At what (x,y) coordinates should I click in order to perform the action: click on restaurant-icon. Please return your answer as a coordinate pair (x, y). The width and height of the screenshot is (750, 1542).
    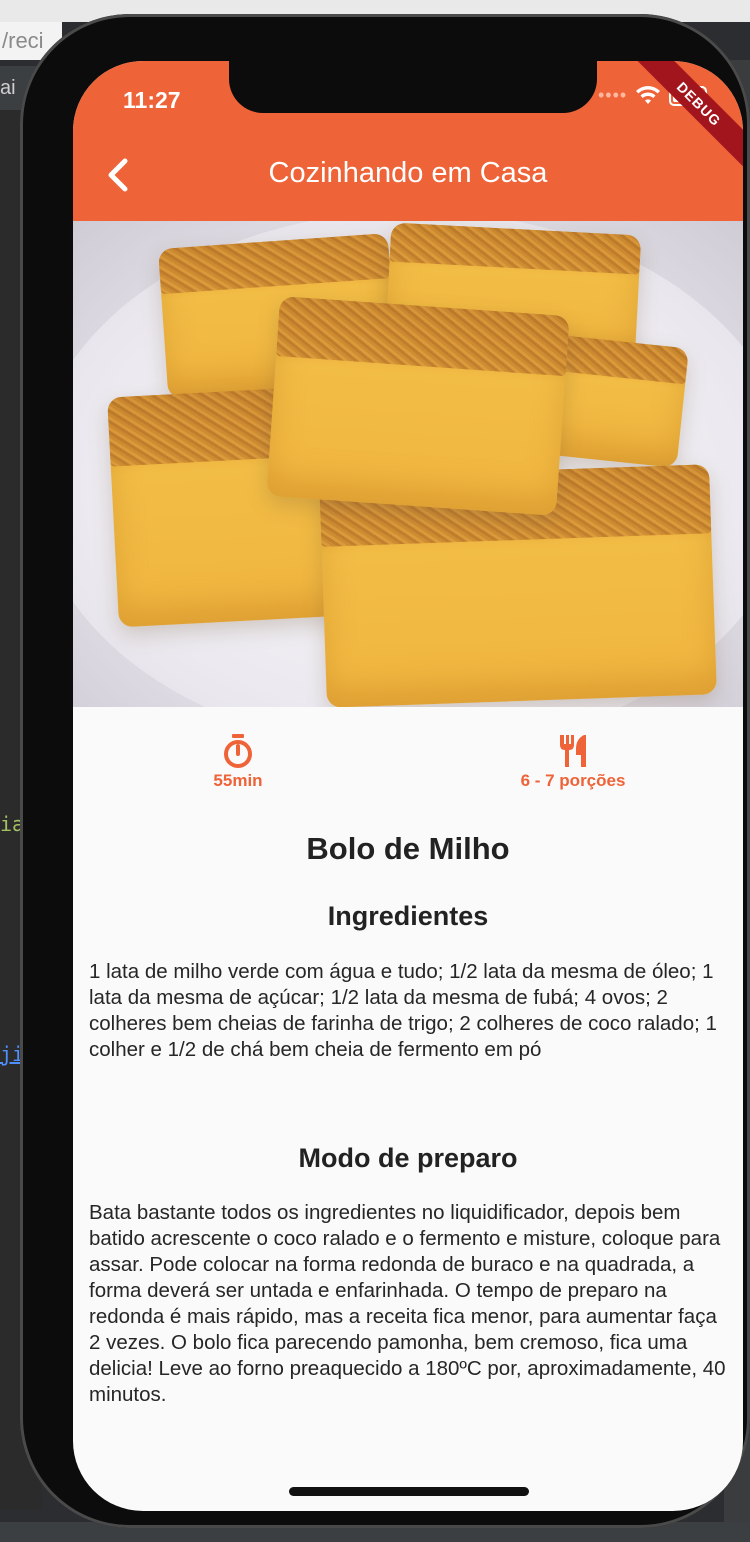
    Looking at the image, I should click on (573, 751).